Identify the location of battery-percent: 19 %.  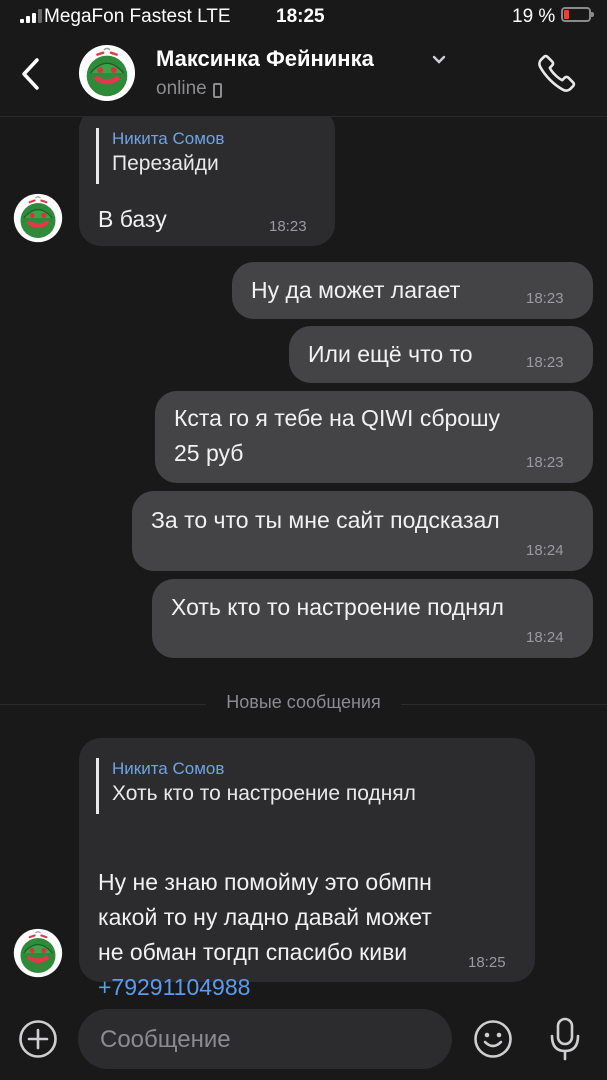
(534, 16).